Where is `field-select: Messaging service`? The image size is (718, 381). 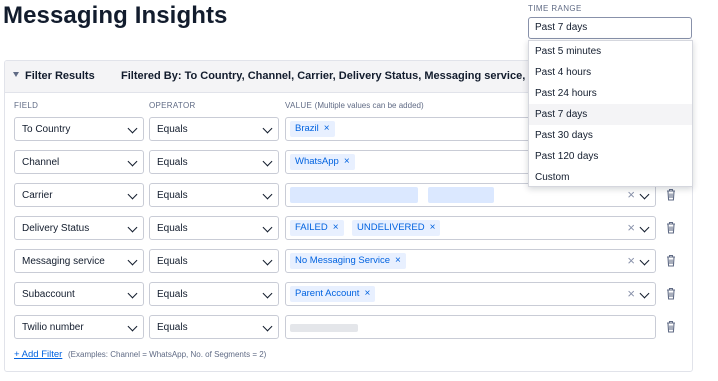 field-select: Messaging service is located at coordinates (79, 261).